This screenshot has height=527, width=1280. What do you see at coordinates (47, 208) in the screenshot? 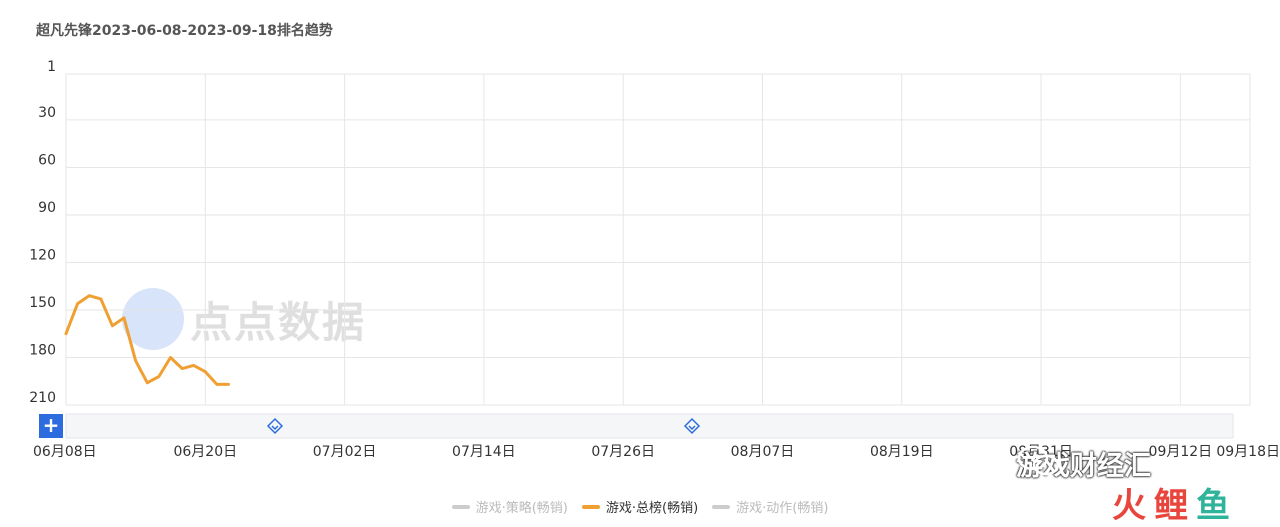
I see `y-tick-label: 90` at bounding box center [47, 208].